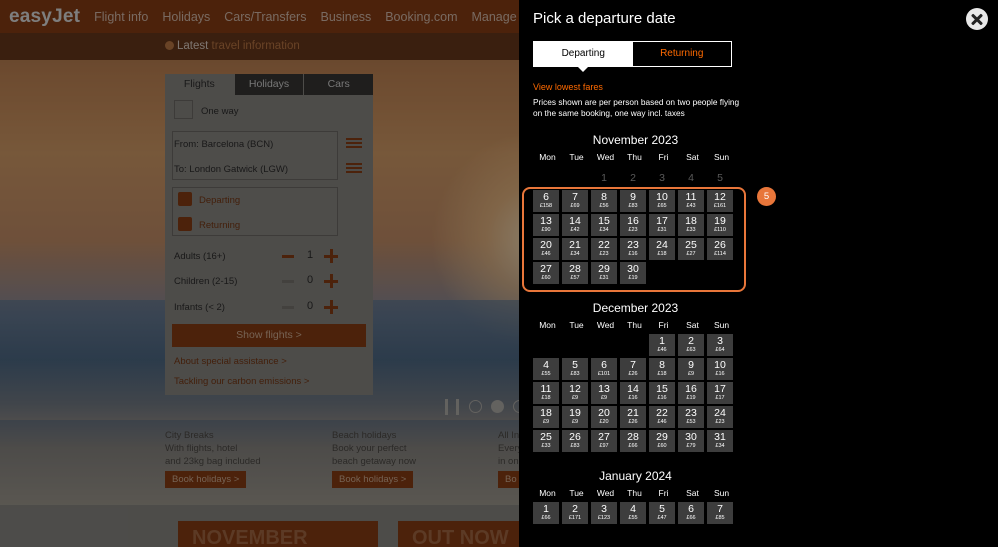  I want to click on calendar-day: 15 £16, so click(662, 393).